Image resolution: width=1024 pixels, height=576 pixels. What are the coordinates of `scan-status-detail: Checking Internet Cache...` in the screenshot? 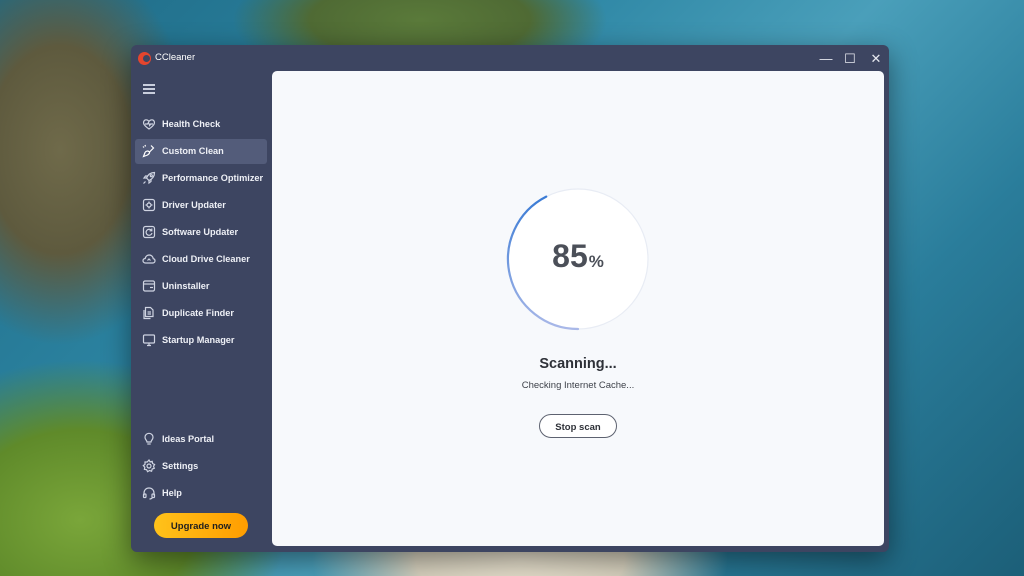 It's located at (578, 385).